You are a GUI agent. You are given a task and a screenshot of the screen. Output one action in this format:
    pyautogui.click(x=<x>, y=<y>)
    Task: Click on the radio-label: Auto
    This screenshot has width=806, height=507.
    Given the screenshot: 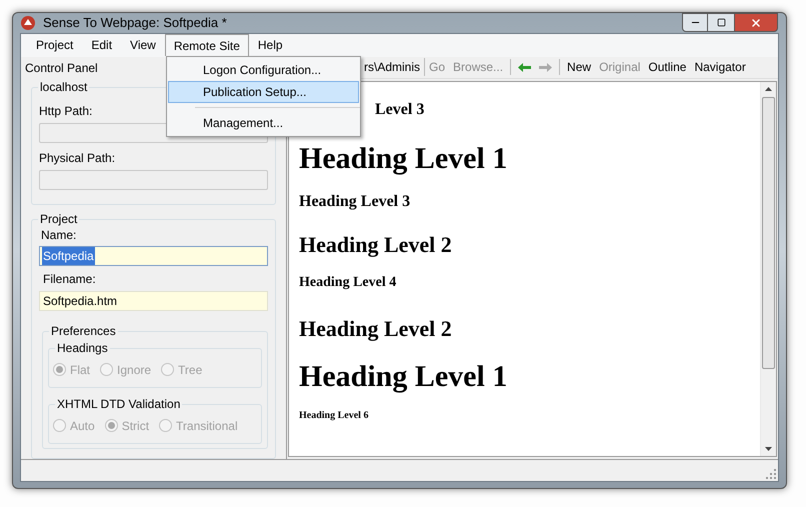 What is the action you would take?
    pyautogui.click(x=82, y=426)
    